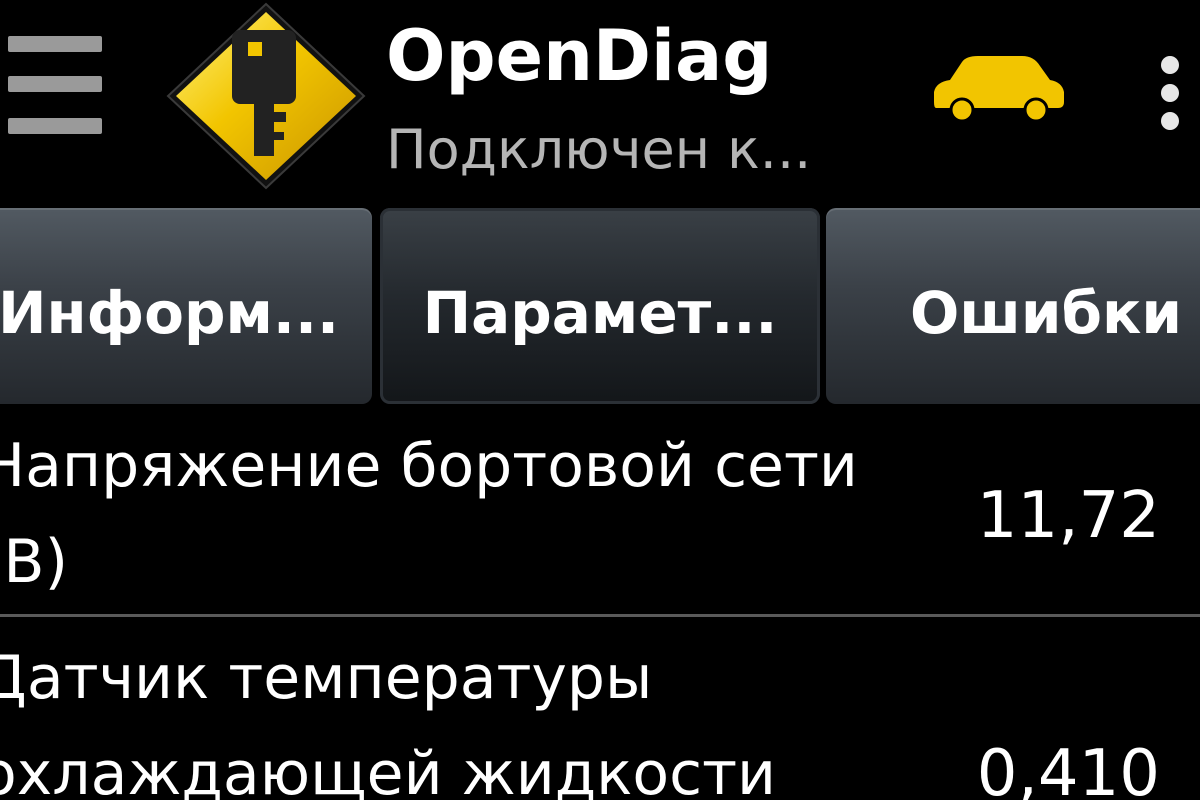 The image size is (1200, 800). What do you see at coordinates (1171, 94) in the screenshot?
I see `overflow-menu-icon` at bounding box center [1171, 94].